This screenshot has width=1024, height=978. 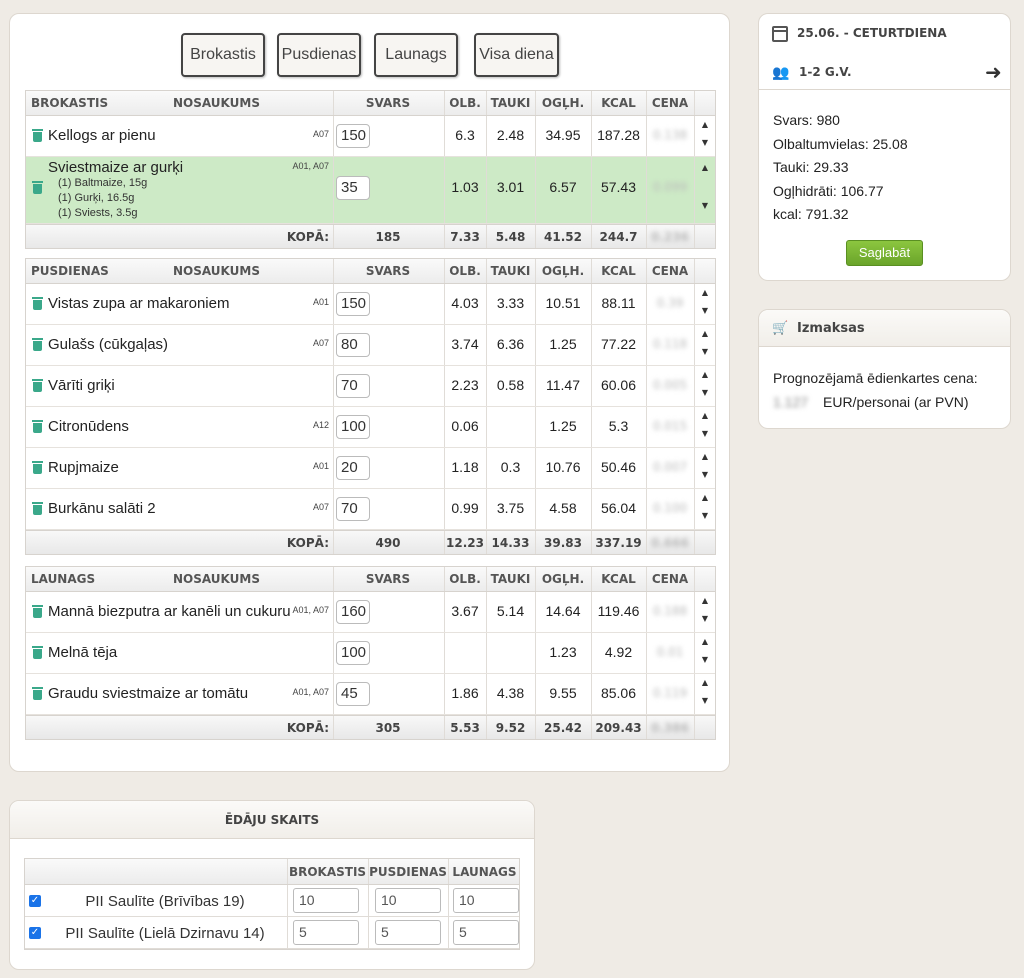 I want to click on costs-value: 1.127, so click(x=791, y=402).